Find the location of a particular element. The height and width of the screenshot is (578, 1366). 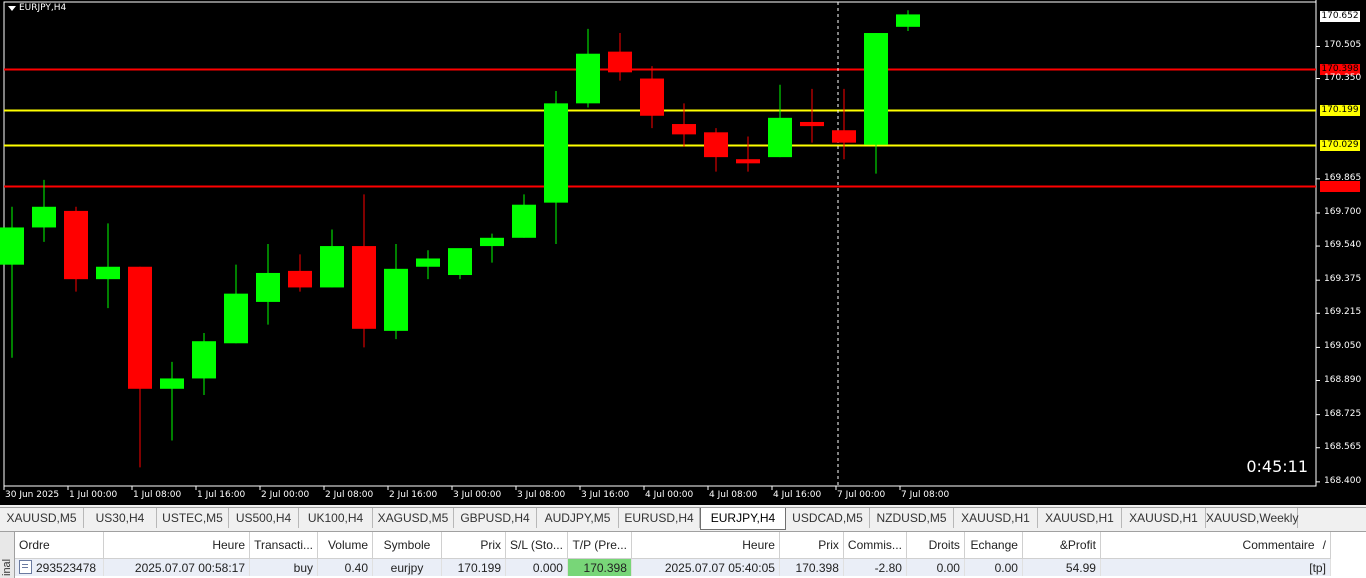

column-header: &Profit is located at coordinates (1061, 545).